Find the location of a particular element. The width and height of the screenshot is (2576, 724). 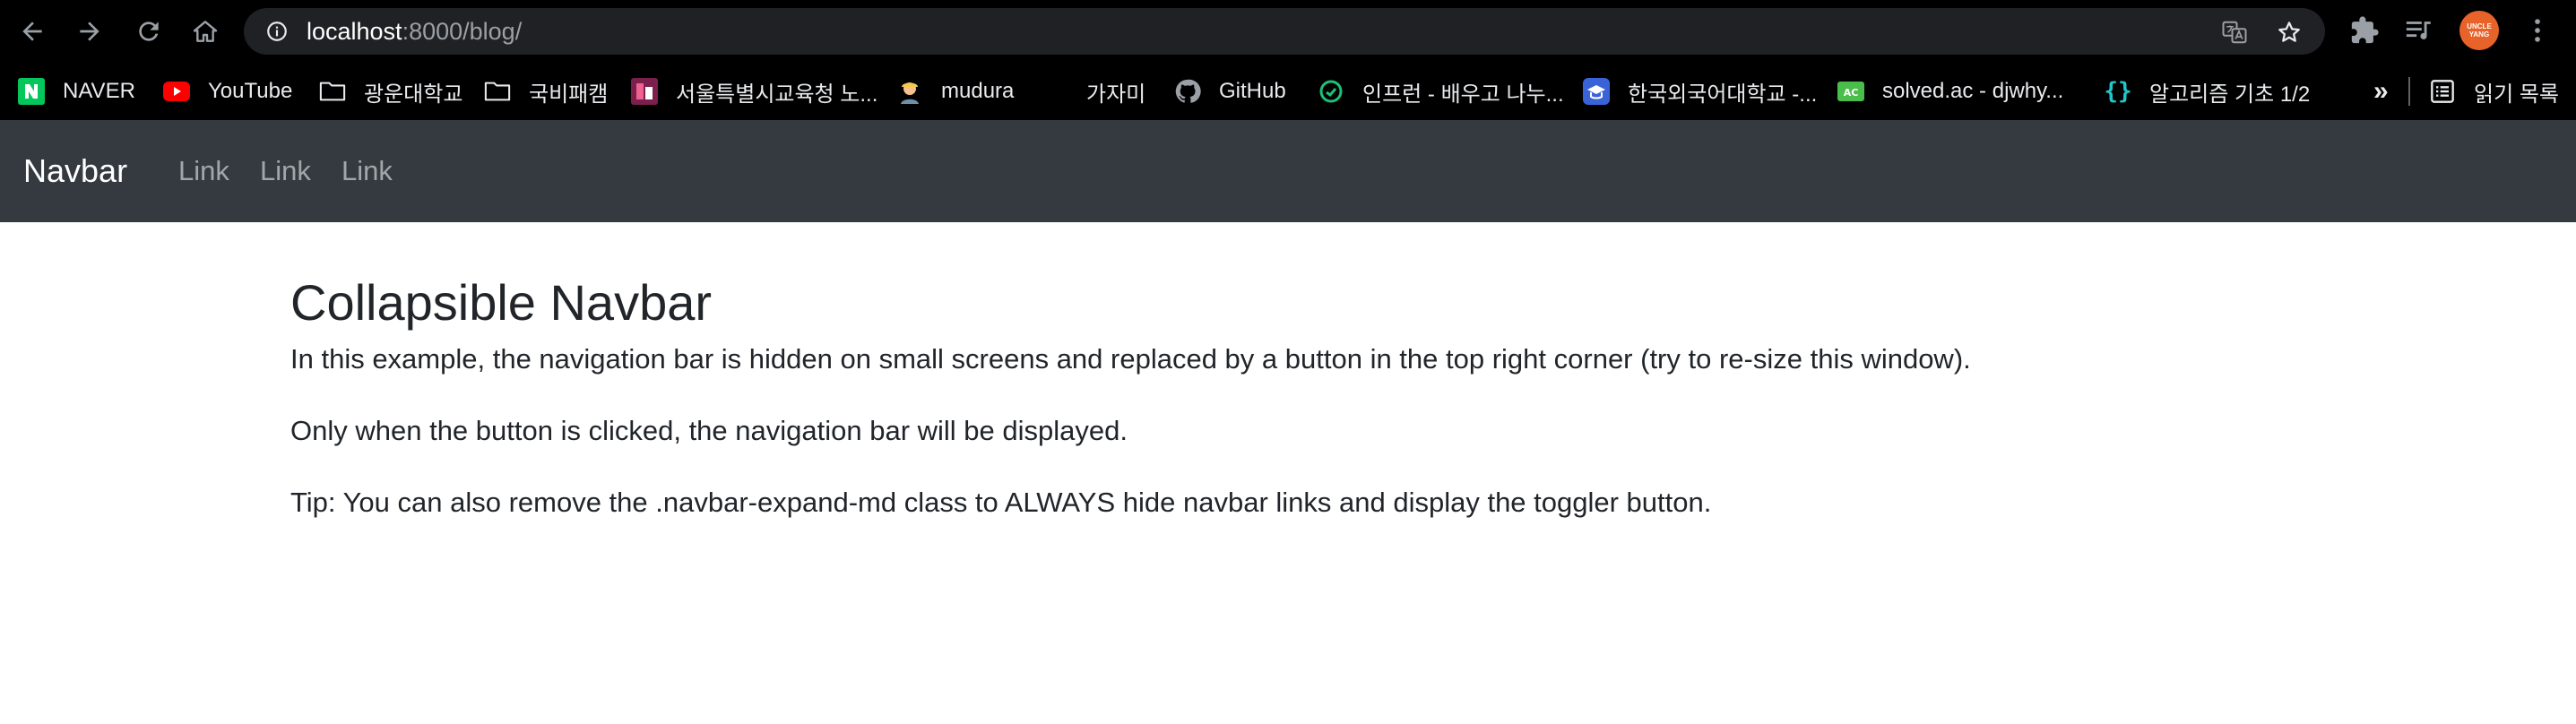

profile-avatar: UNCLE YANG is located at coordinates (2479, 30).